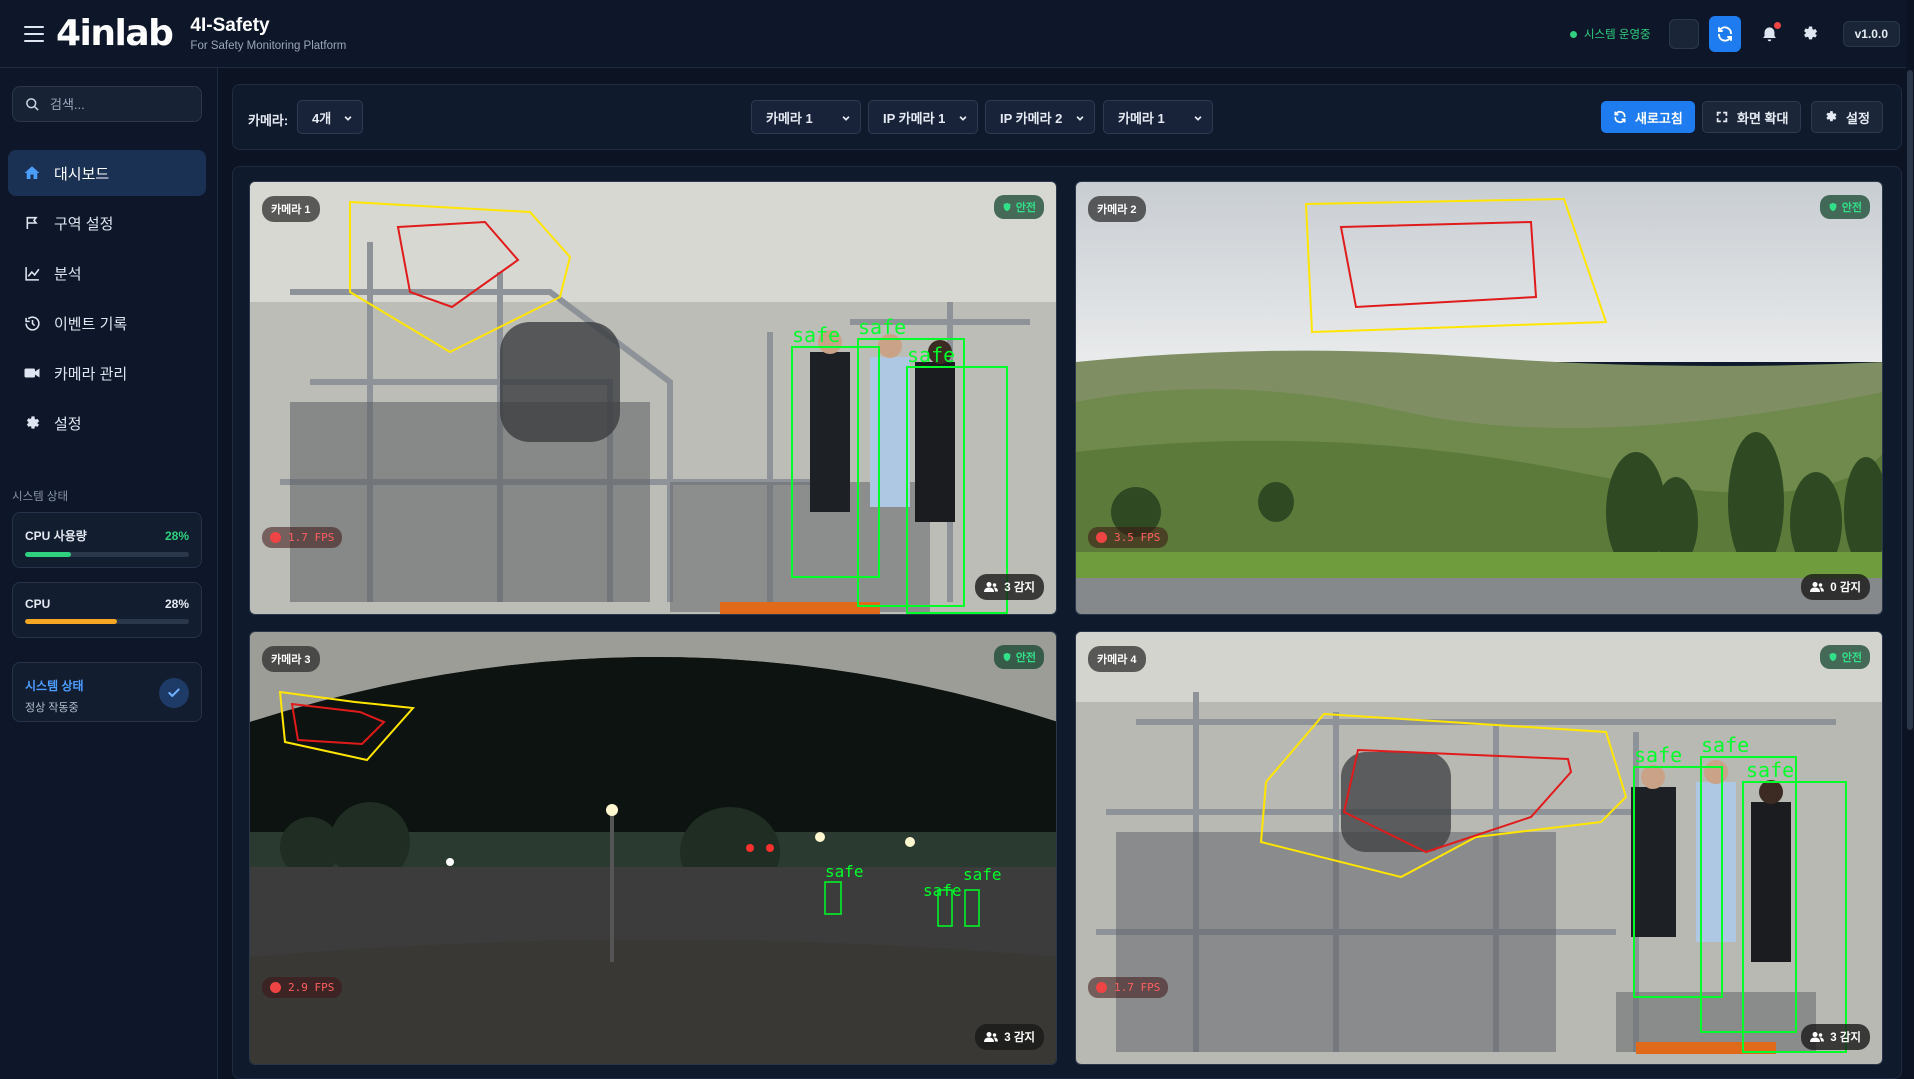 The height and width of the screenshot is (1079, 1914). I want to click on page-scrollbar, so click(1910, 539).